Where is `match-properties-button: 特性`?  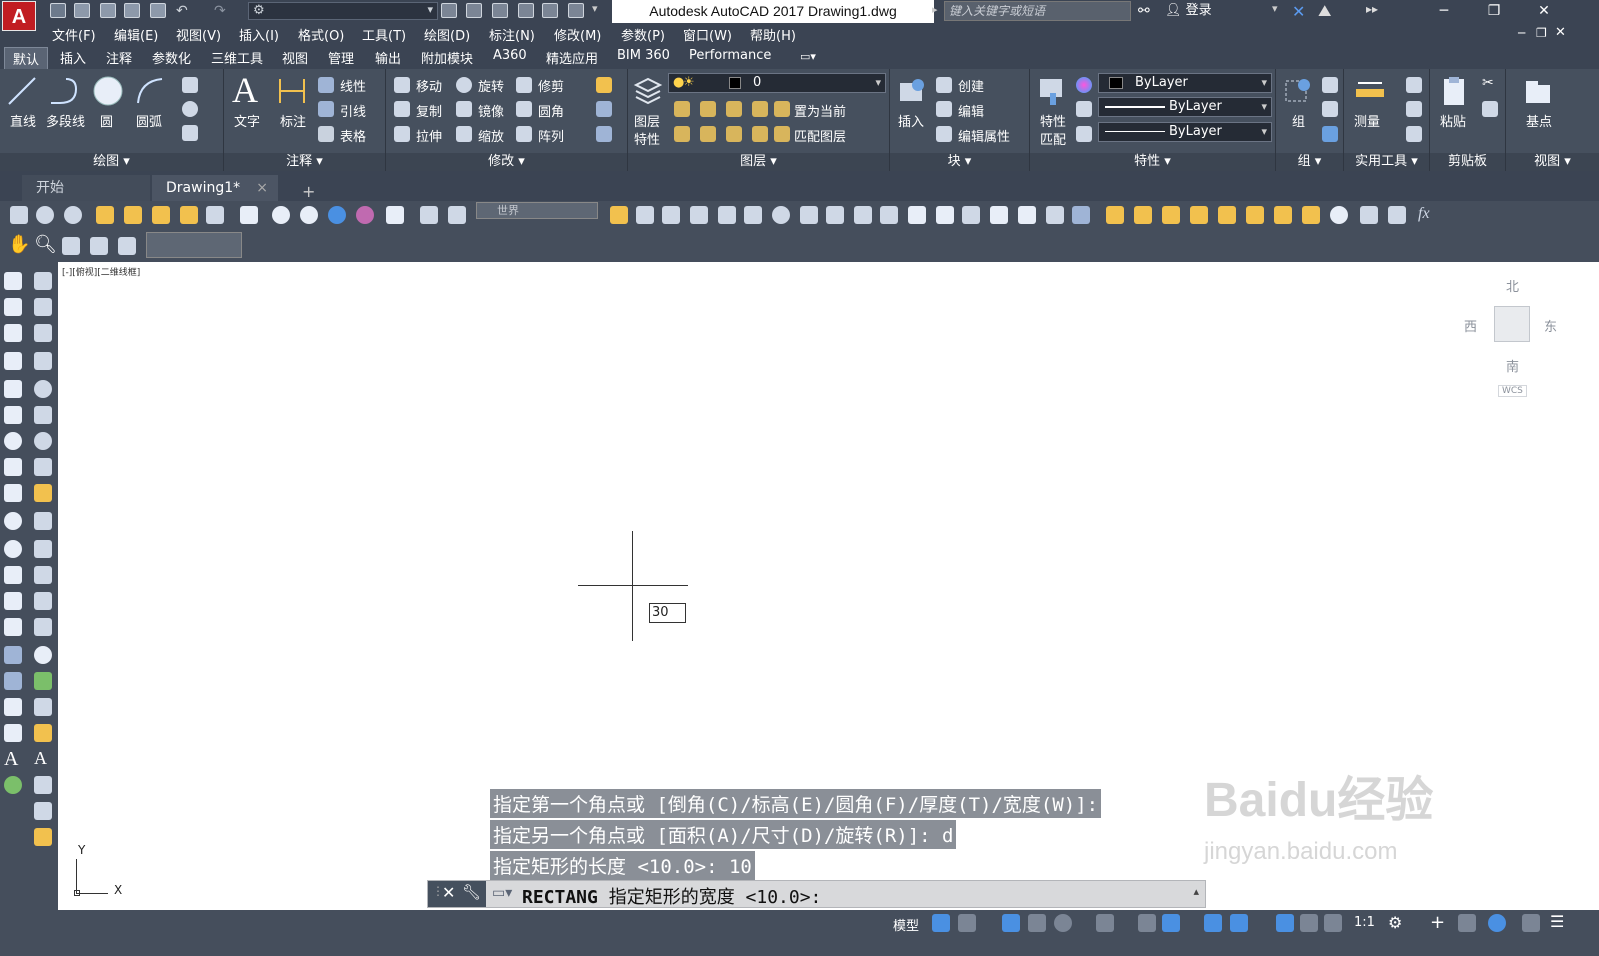 match-properties-button: 特性 is located at coordinates (1053, 120).